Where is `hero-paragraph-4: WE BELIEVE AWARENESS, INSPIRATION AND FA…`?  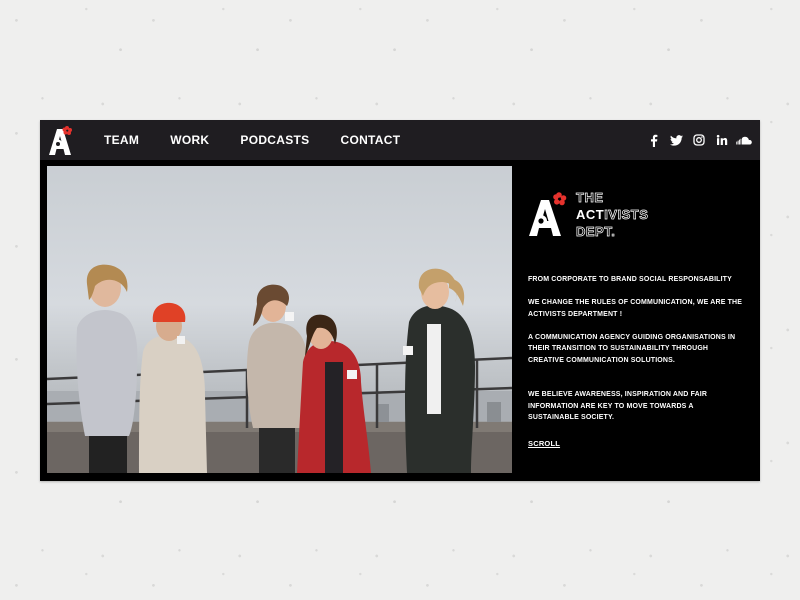
hero-paragraph-4: WE BELIEVE AWARENESS, INSPIRATION AND FA… is located at coordinates (618, 406).